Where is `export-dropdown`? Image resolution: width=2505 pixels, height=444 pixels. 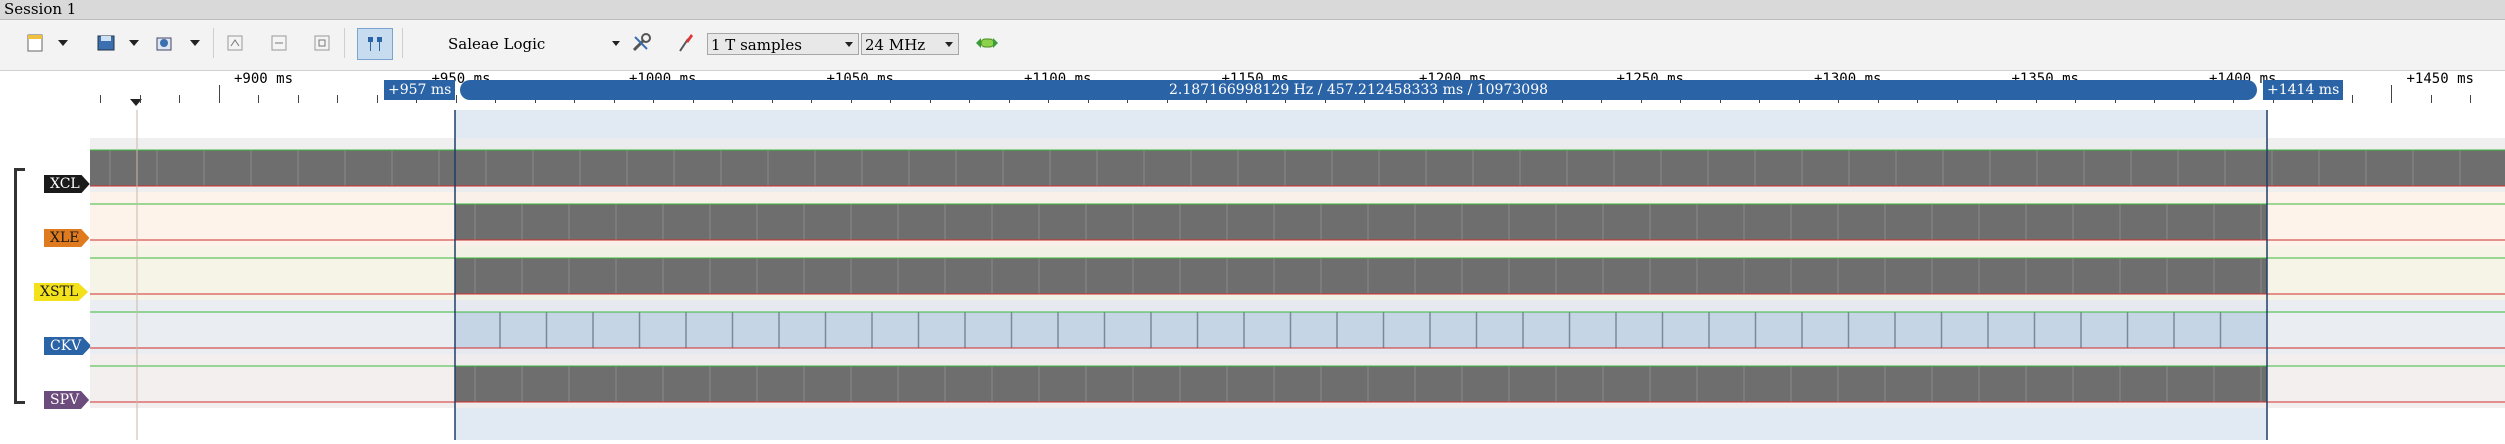
export-dropdown is located at coordinates (195, 43).